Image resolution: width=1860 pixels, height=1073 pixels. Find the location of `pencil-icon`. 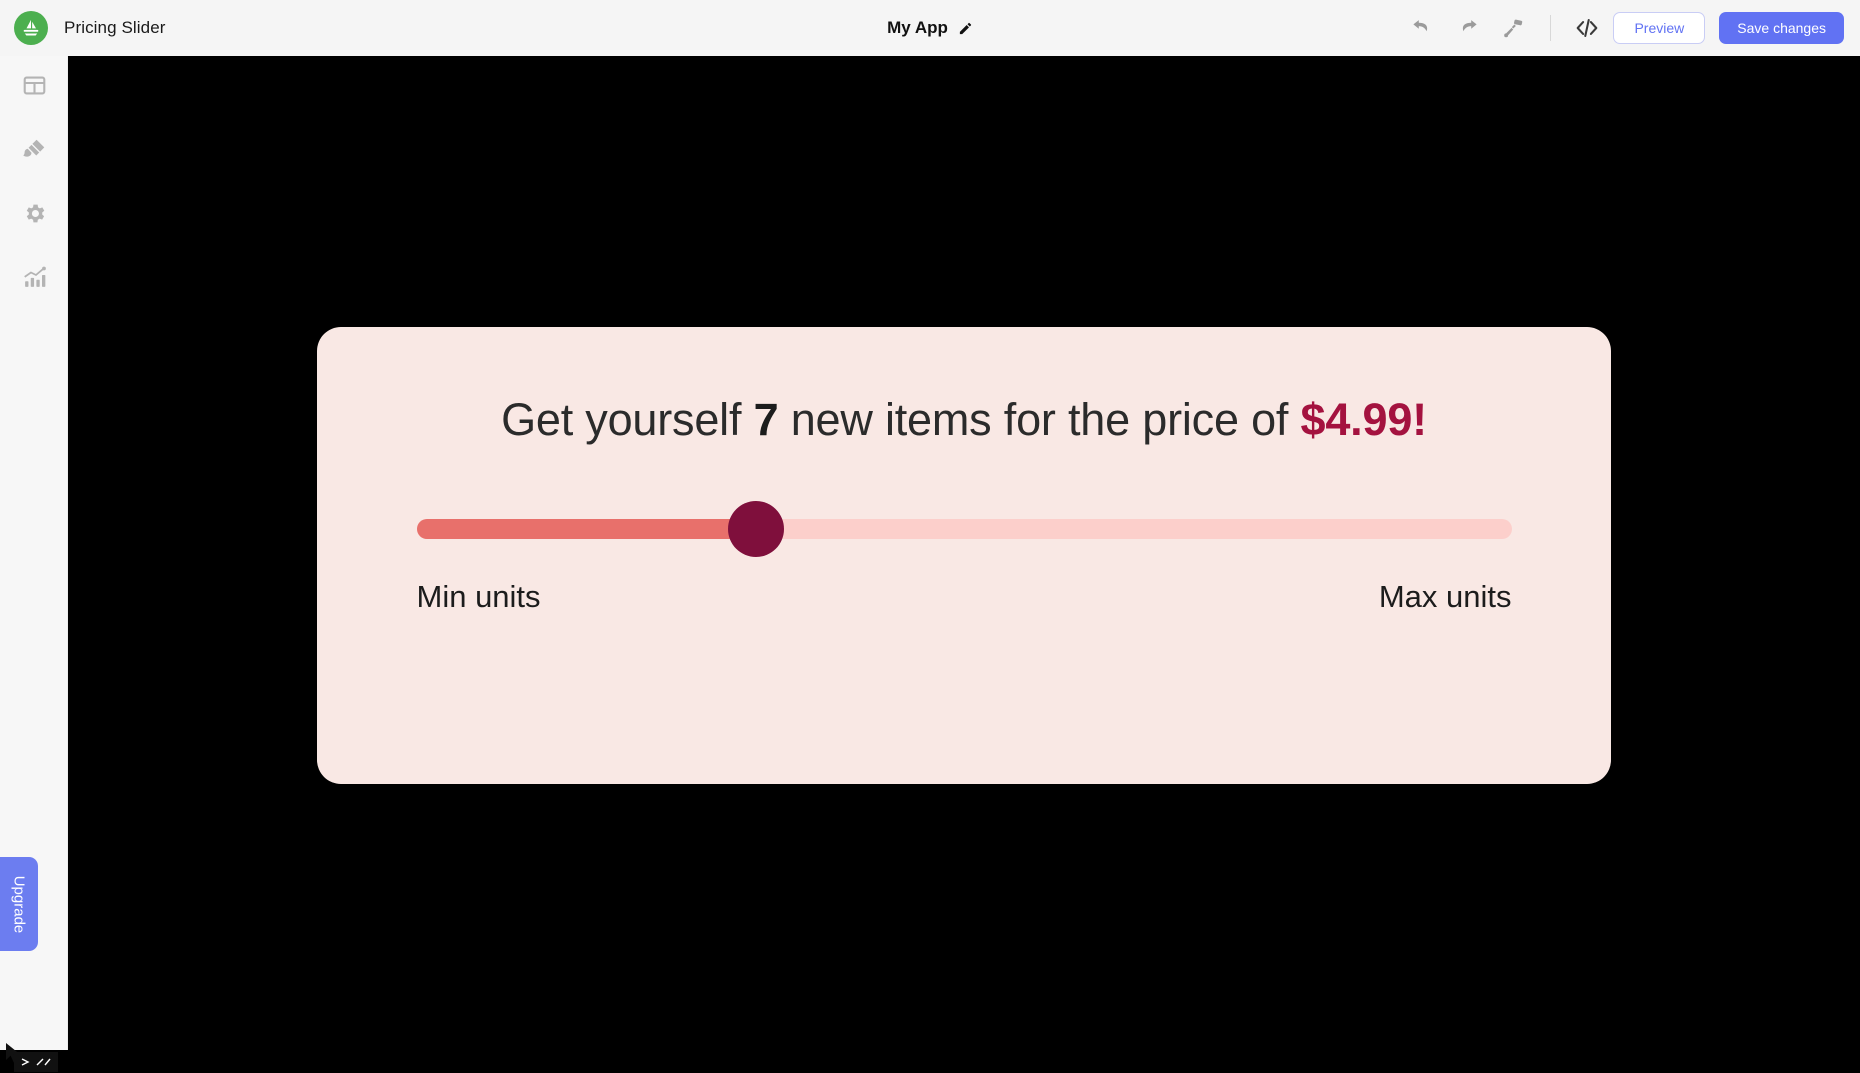

pencil-icon is located at coordinates (965, 28).